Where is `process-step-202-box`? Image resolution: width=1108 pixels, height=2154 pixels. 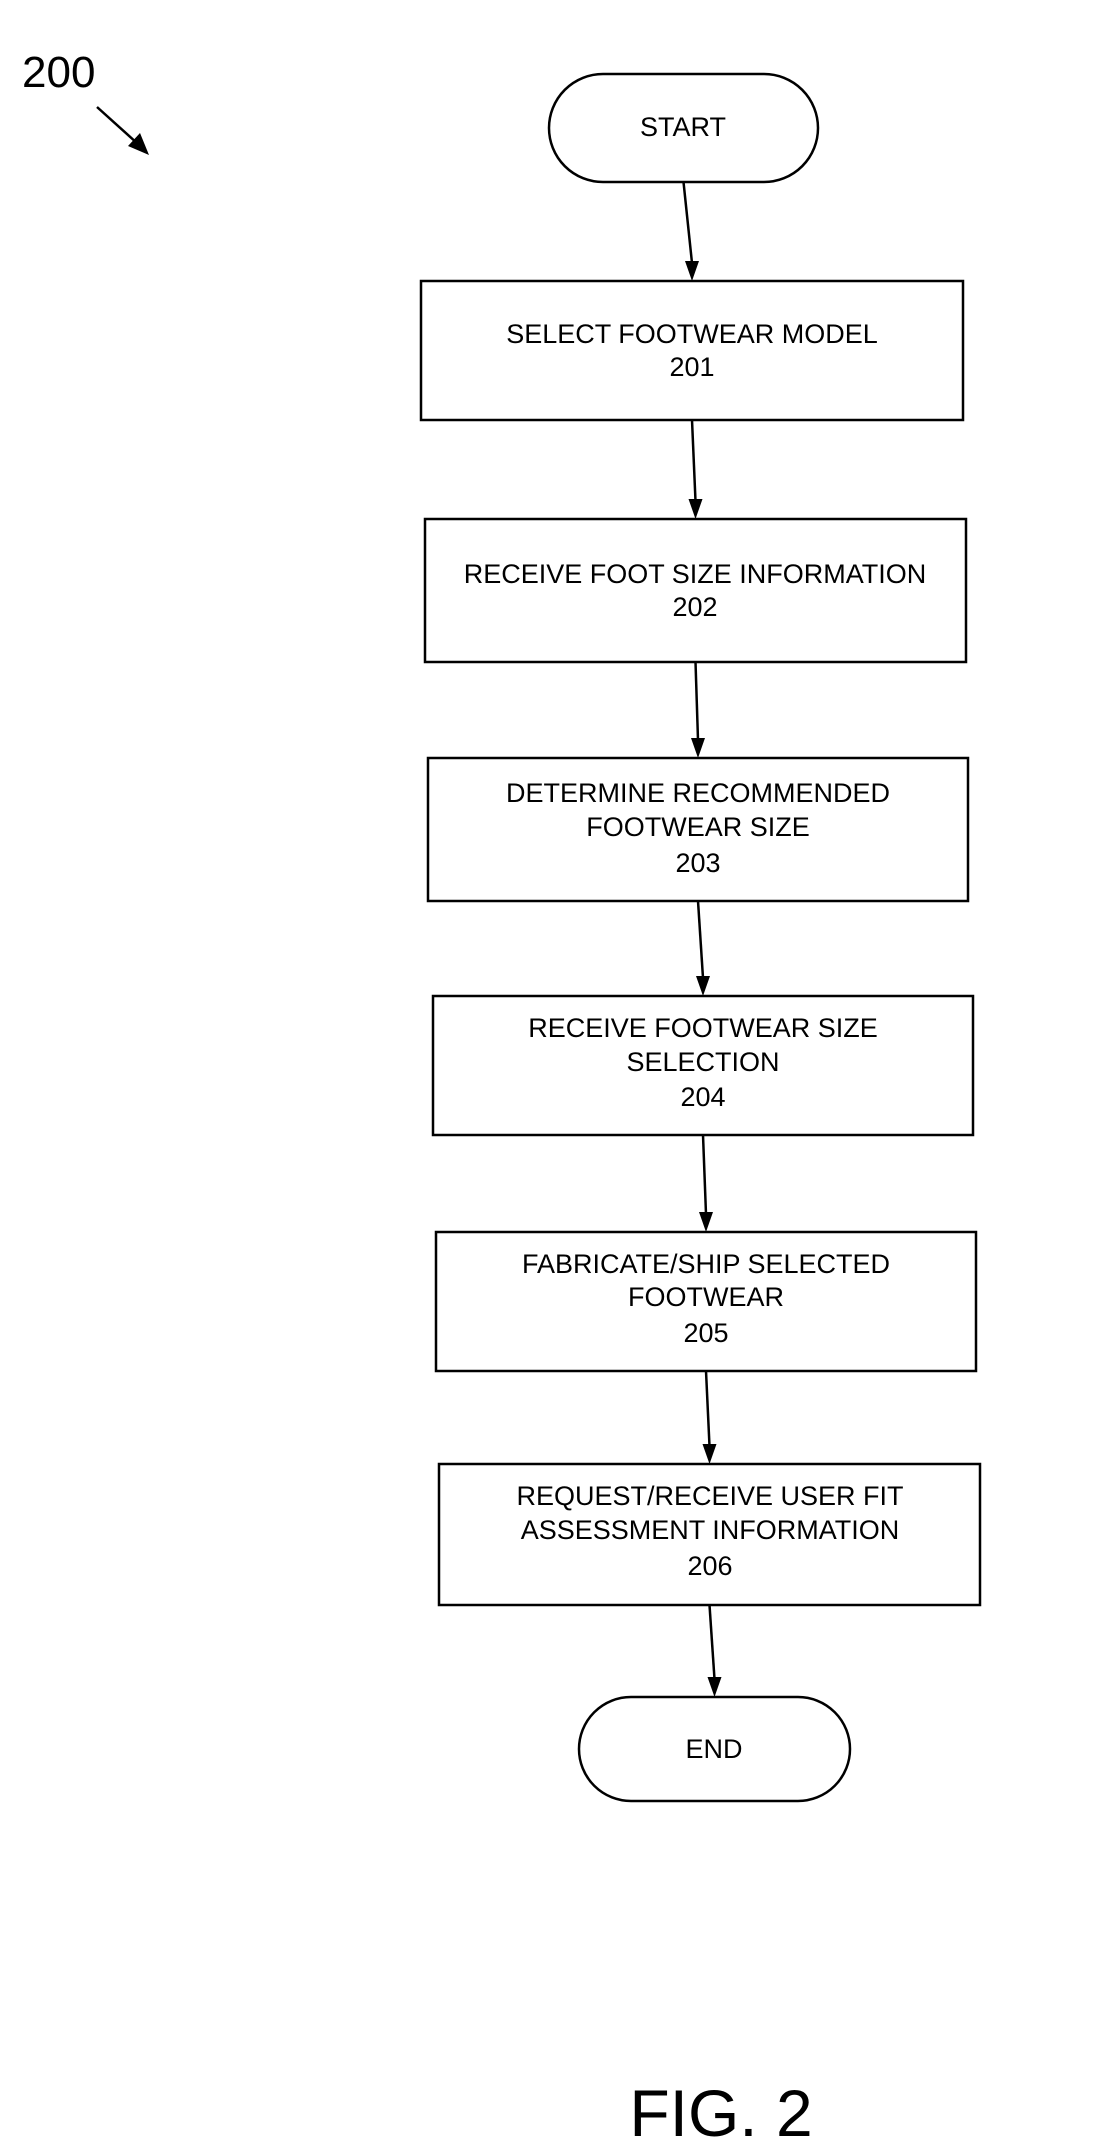 process-step-202-box is located at coordinates (695, 590).